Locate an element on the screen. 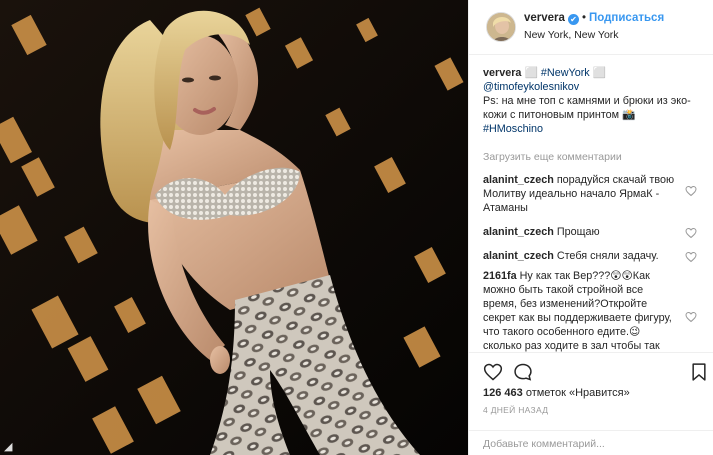 The image size is (713, 455). photo-corner-mark: ◢ is located at coordinates (8, 447).